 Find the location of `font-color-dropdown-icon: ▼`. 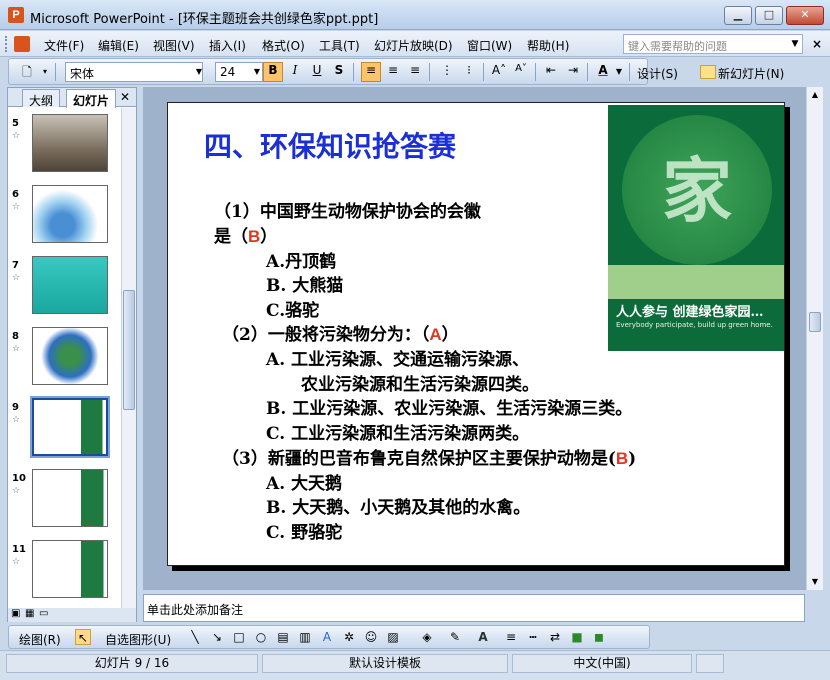

font-color-dropdown-icon: ▼ is located at coordinates (619, 72).